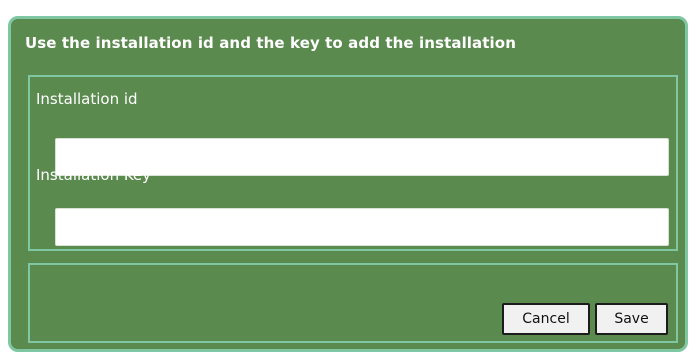 The height and width of the screenshot is (358, 694). I want to click on installation-key-label: Installation Key, so click(94, 175).